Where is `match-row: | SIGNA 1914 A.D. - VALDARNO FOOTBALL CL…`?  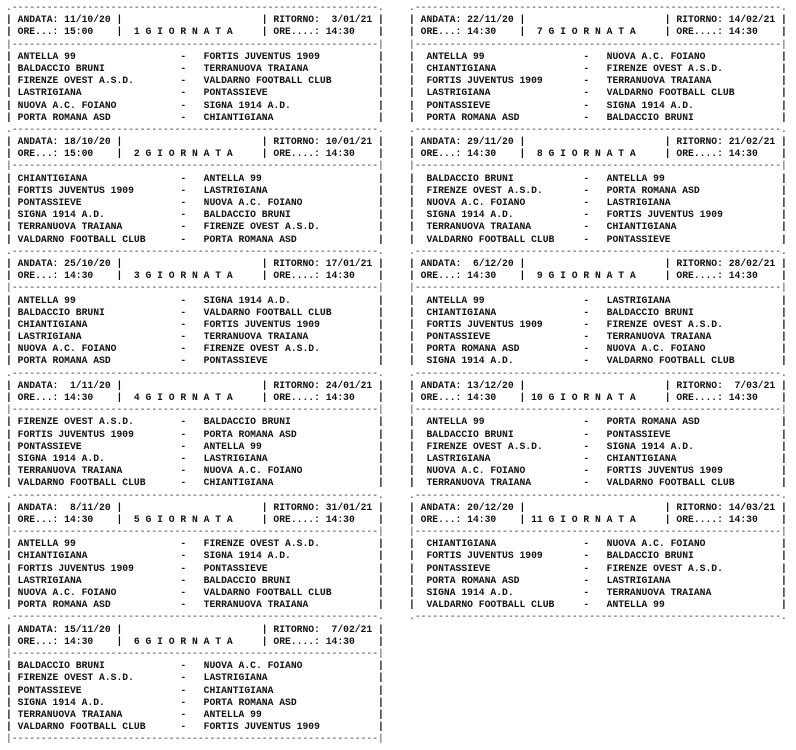
match-row: | SIGNA 1914 A.D. - VALDARNO FOOTBALL CL… is located at coordinates (598, 361).